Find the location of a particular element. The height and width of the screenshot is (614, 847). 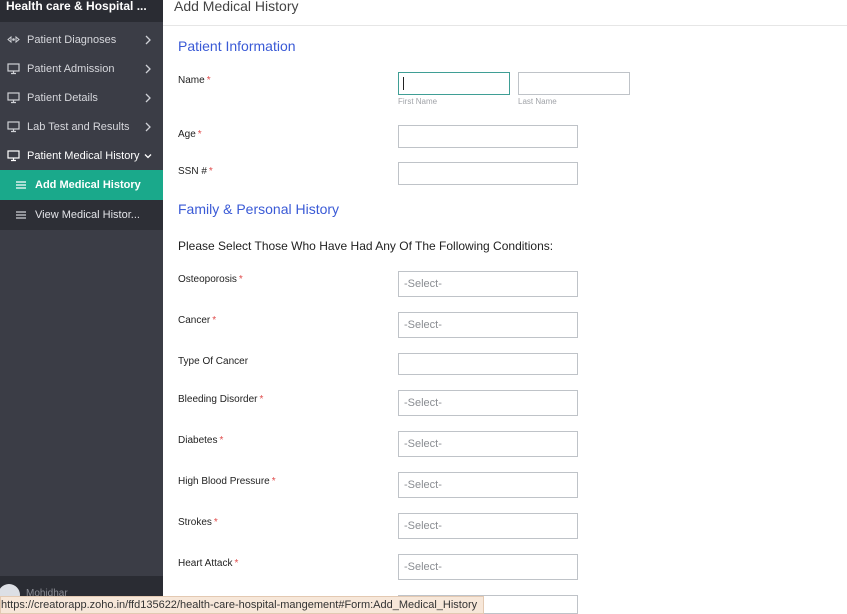

heart-attack-select: -Select- is located at coordinates (488, 567).